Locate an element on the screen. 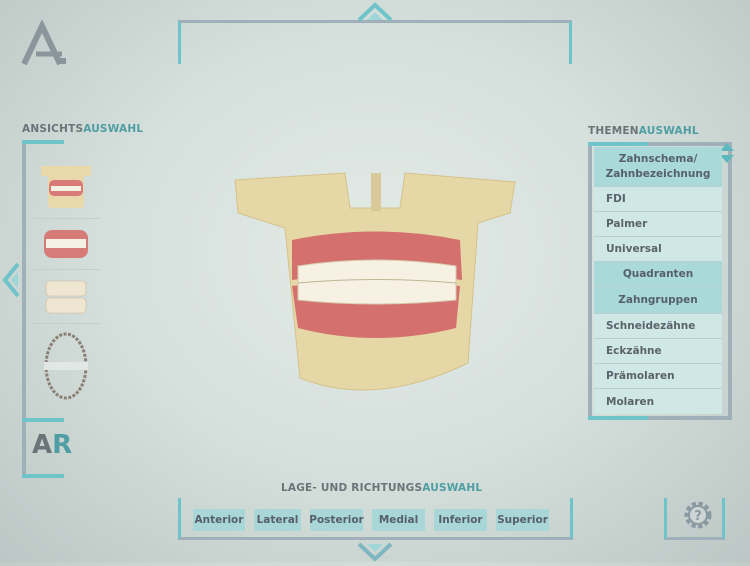 The image size is (750, 566). app-logo is located at coordinates (44, 43).